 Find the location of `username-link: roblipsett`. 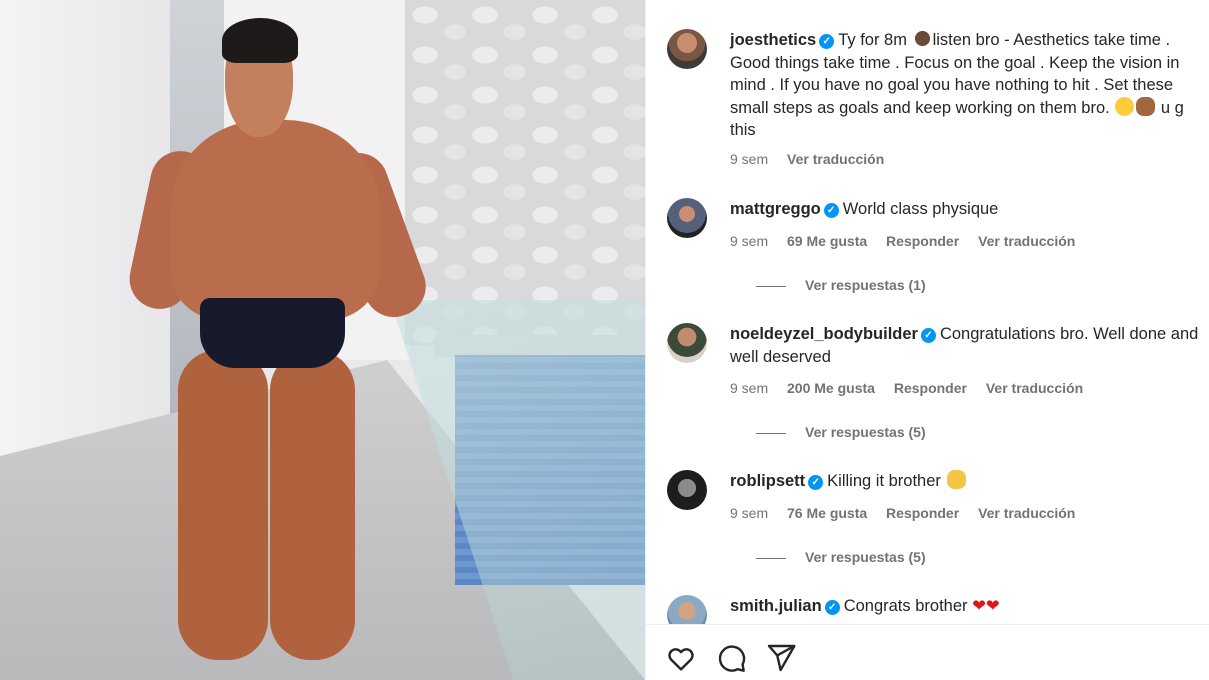

username-link: roblipsett is located at coordinates (767, 481).